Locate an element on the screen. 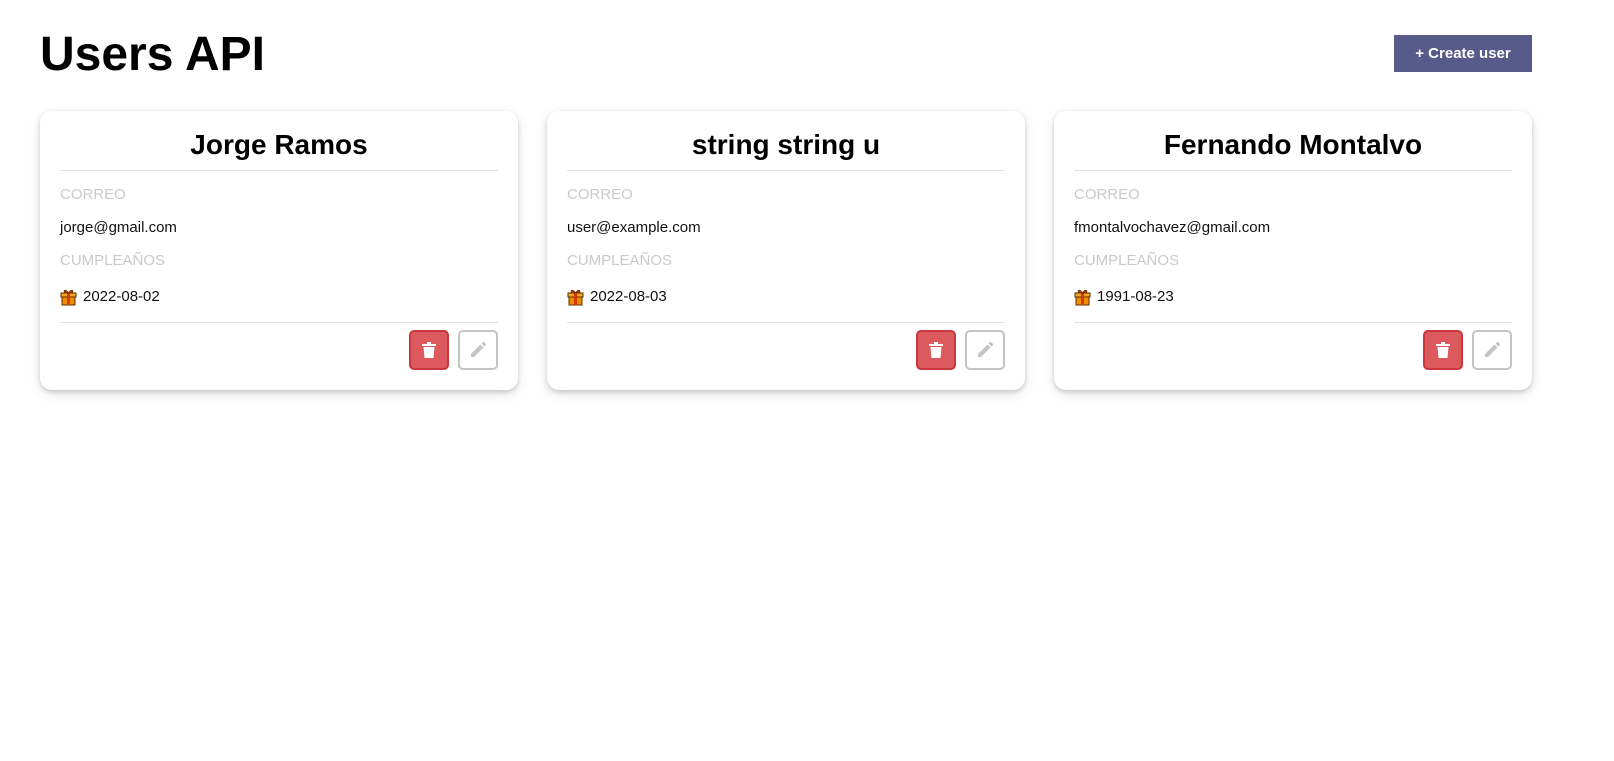  birthday-row: 2022-08-03 is located at coordinates (617, 297).